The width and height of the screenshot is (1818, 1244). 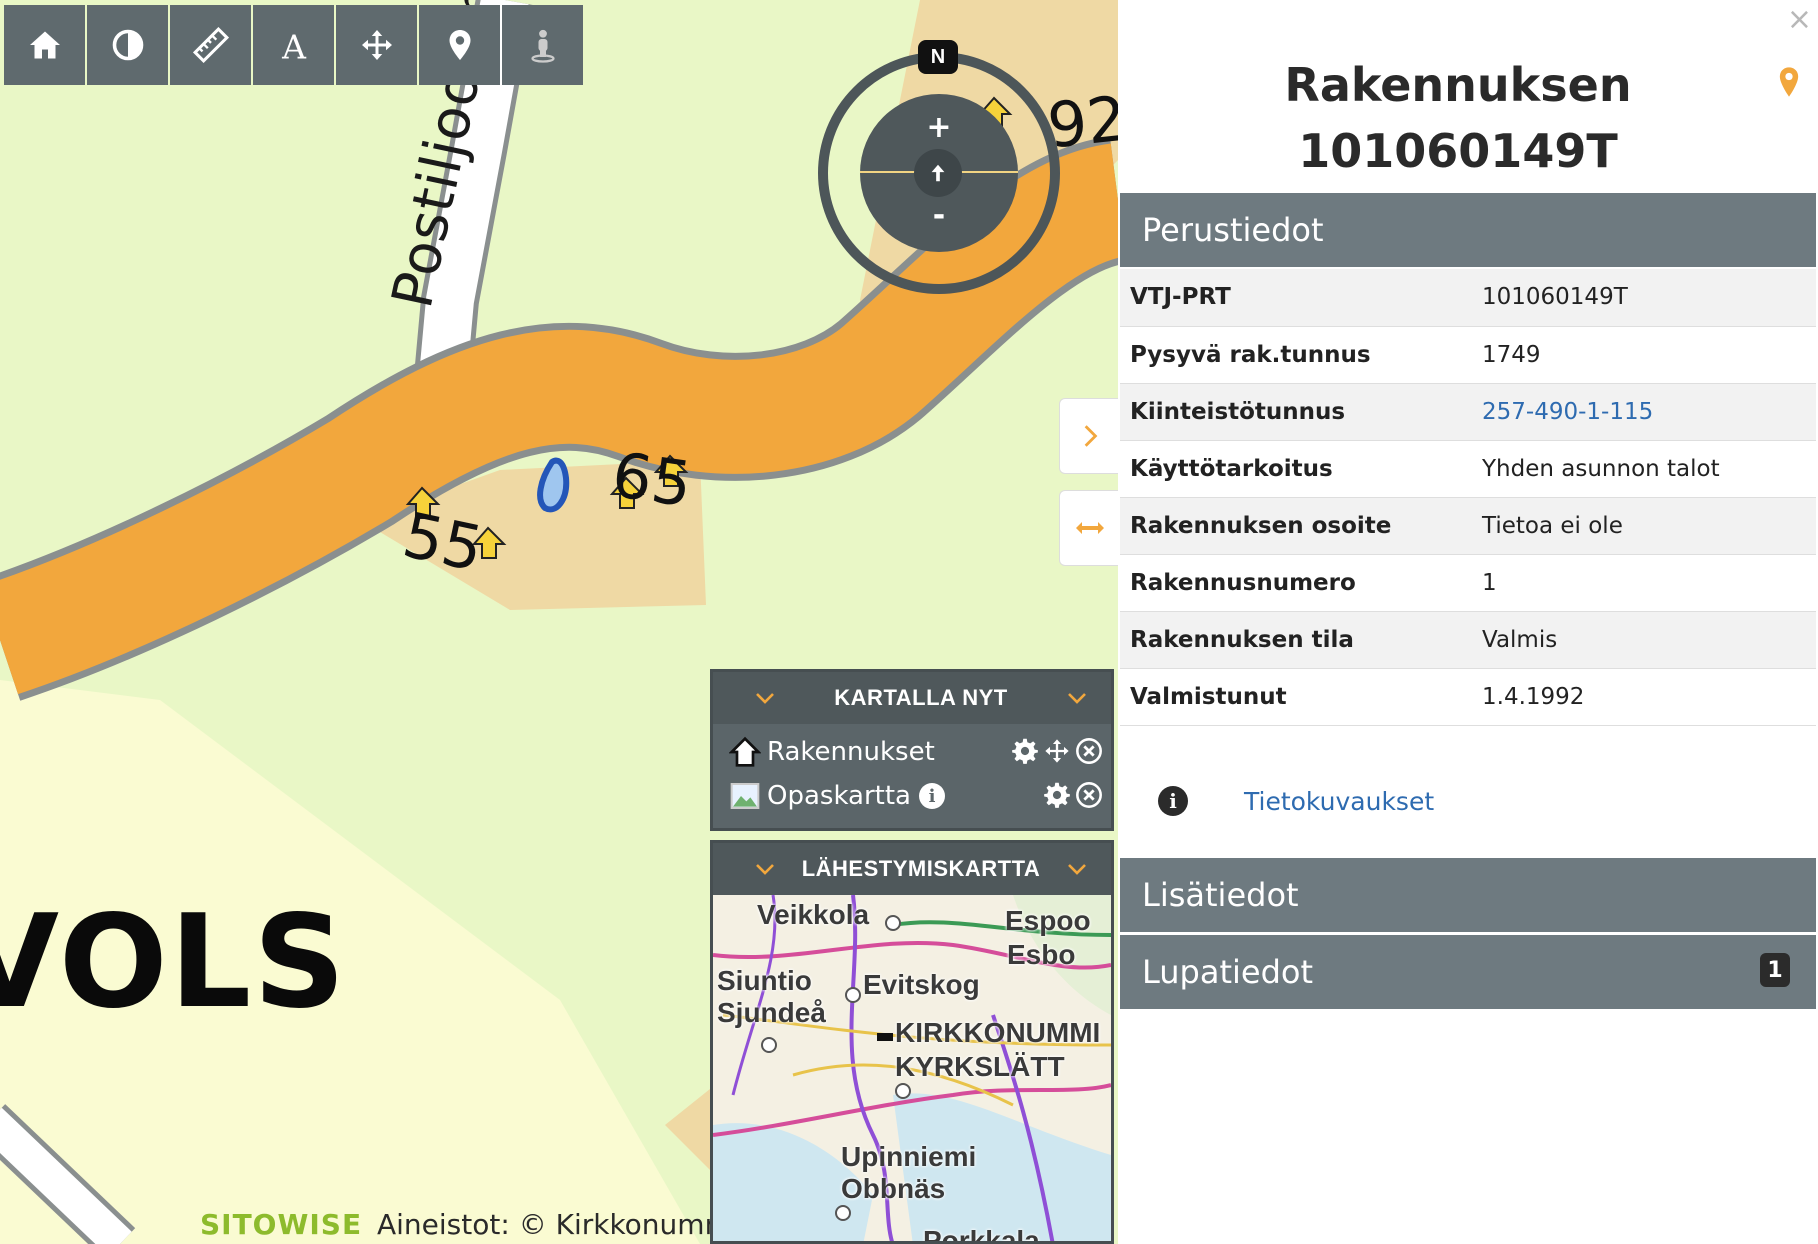 I want to click on property-key: Käyttötarkoitus, so click(x=1296, y=469).